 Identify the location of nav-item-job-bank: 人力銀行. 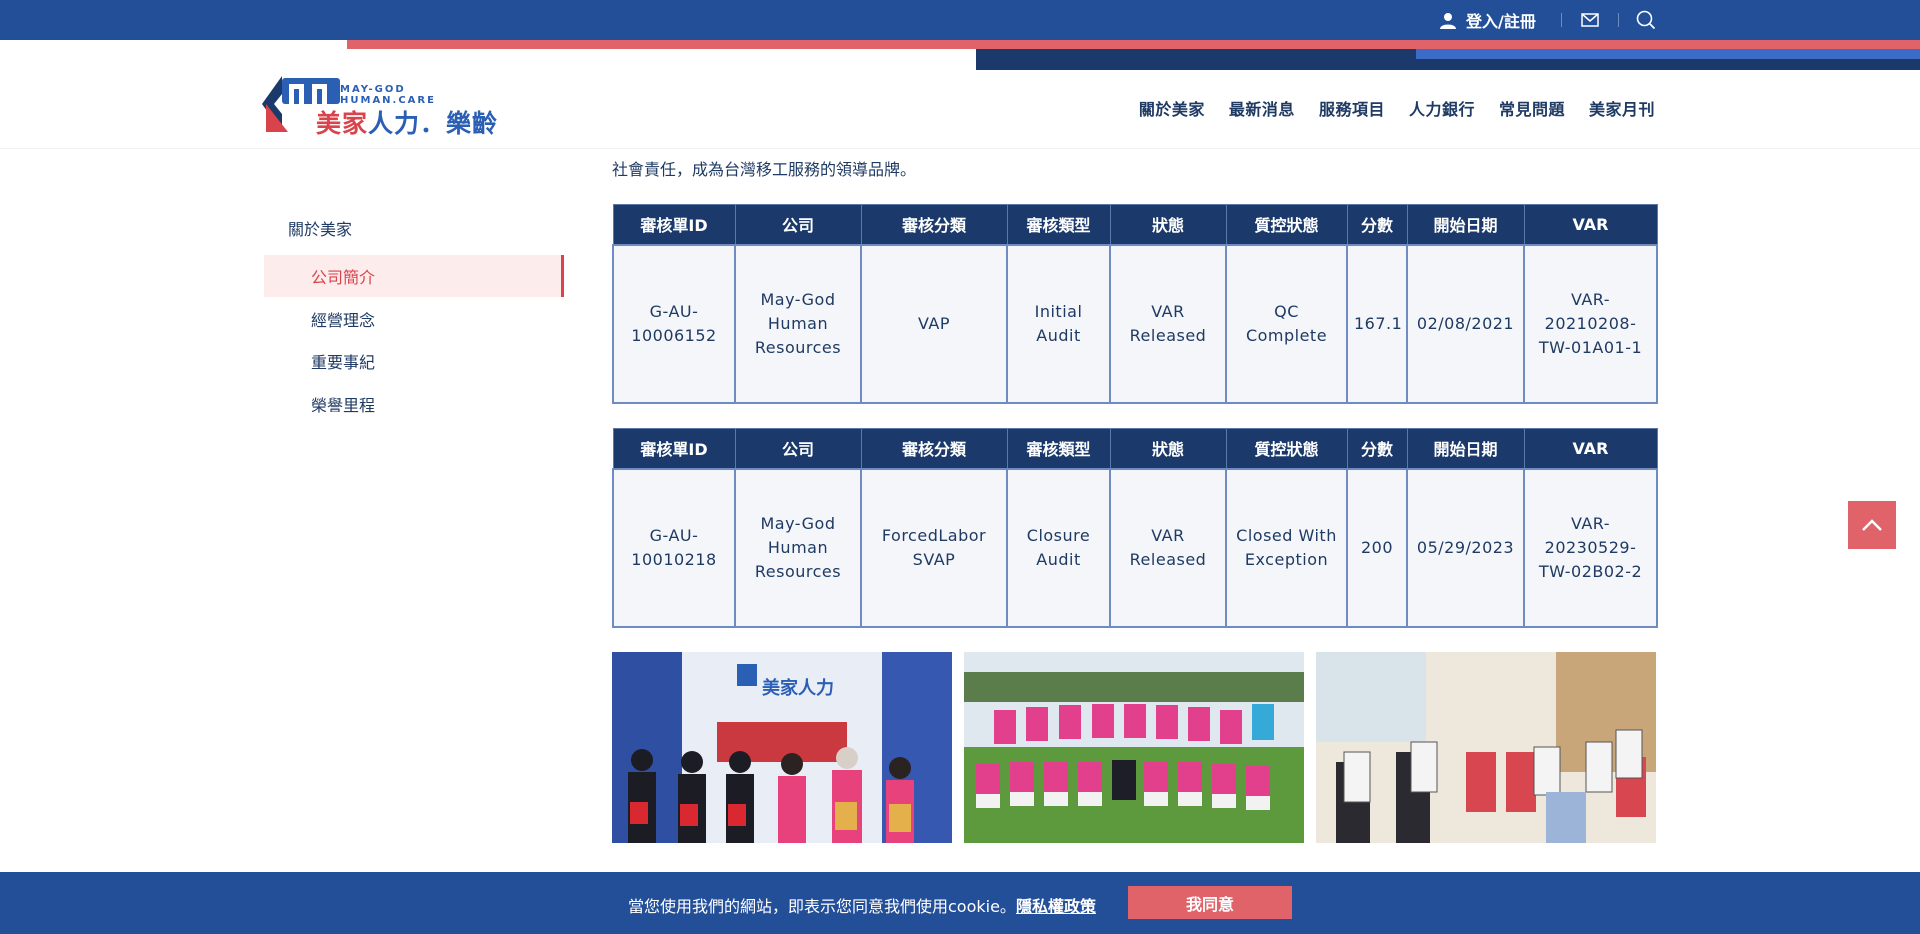
(1442, 108).